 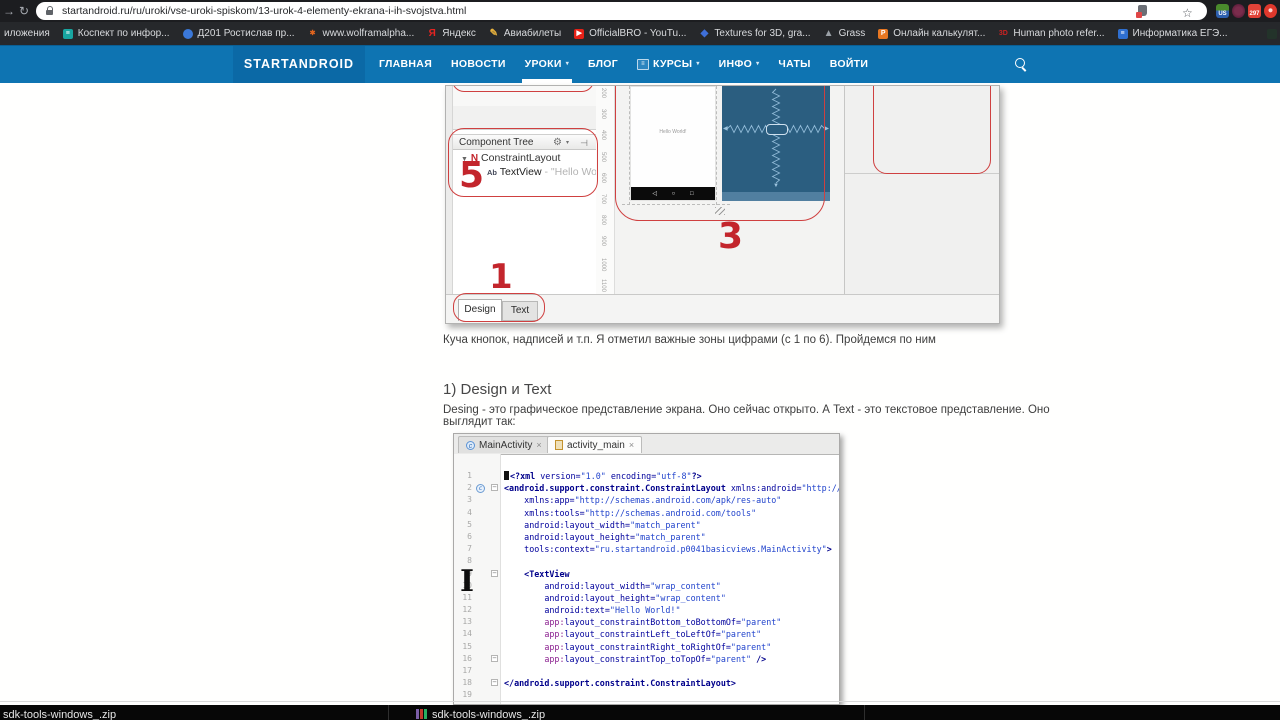 I want to click on tab-label: activity_main, so click(x=596, y=445).